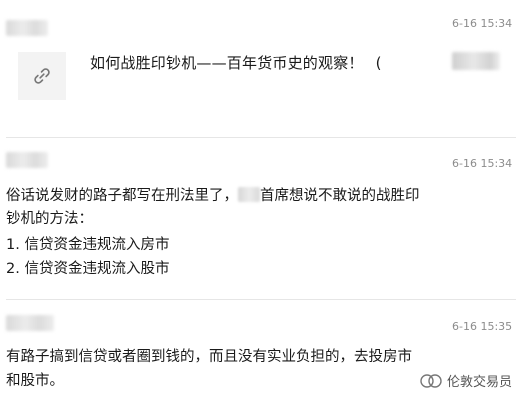  I want to click on watermark: 伦敦交易员, so click(466, 380).